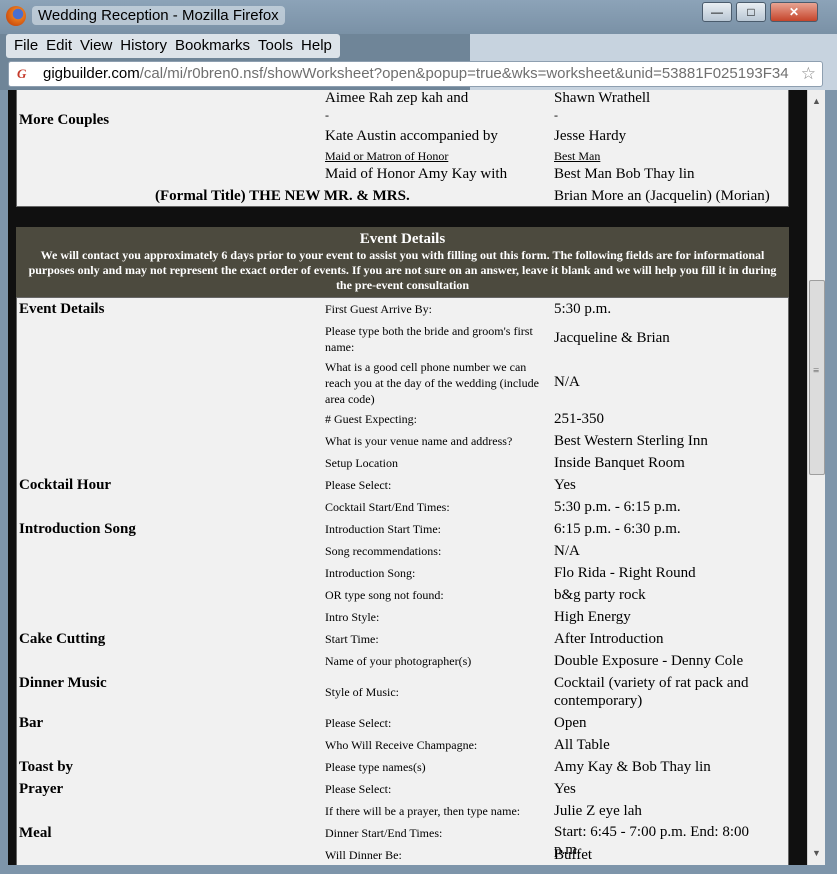 The image size is (837, 874). I want to click on field-answer: 5:30 p.m., so click(583, 309).